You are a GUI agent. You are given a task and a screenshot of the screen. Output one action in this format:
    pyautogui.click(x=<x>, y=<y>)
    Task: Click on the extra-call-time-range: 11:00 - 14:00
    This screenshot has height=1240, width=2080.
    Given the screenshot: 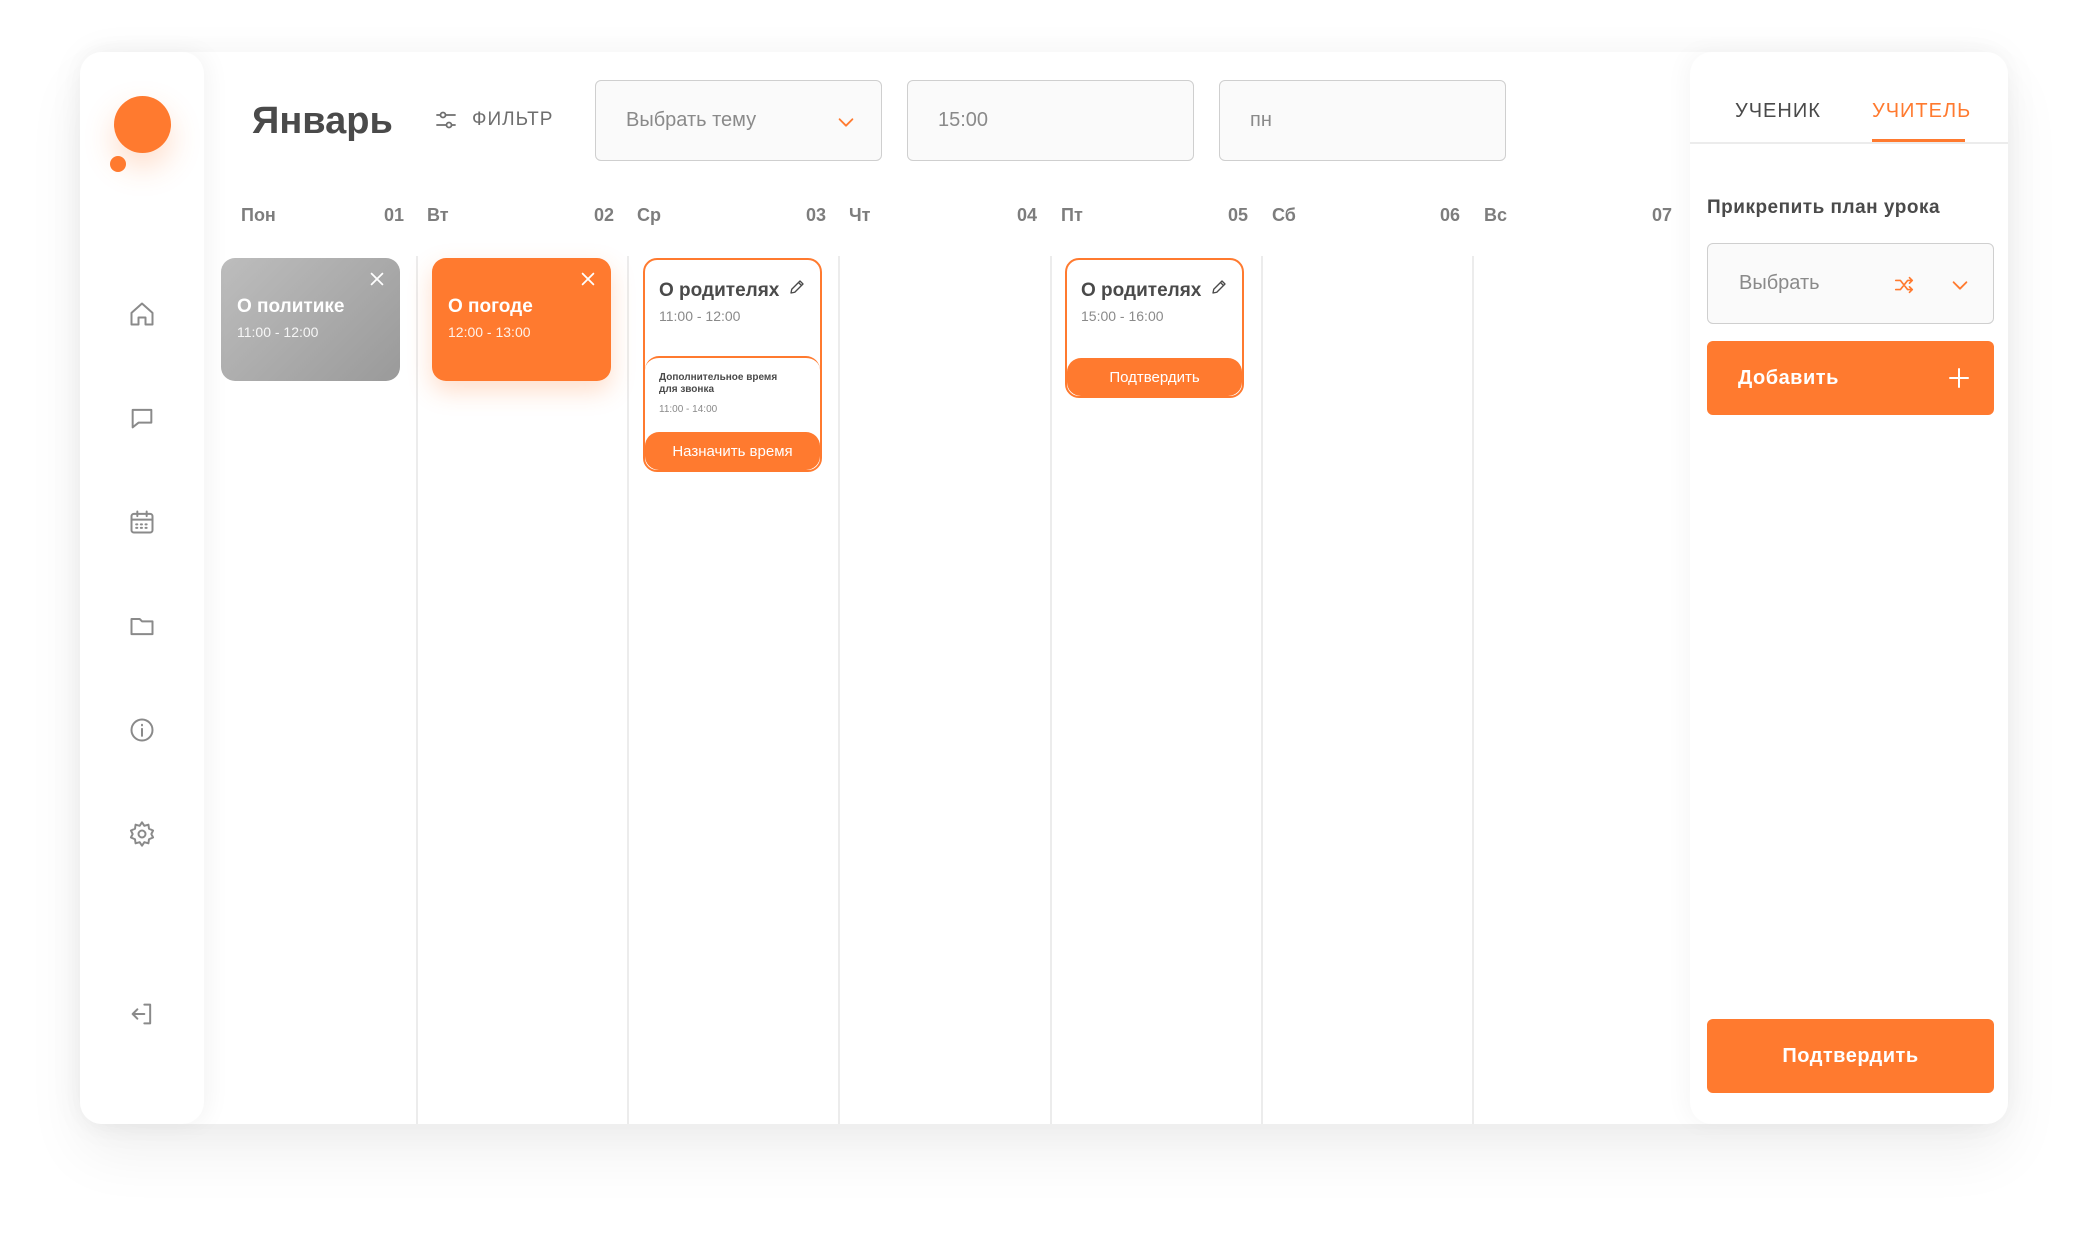 What is the action you would take?
    pyautogui.click(x=688, y=409)
    